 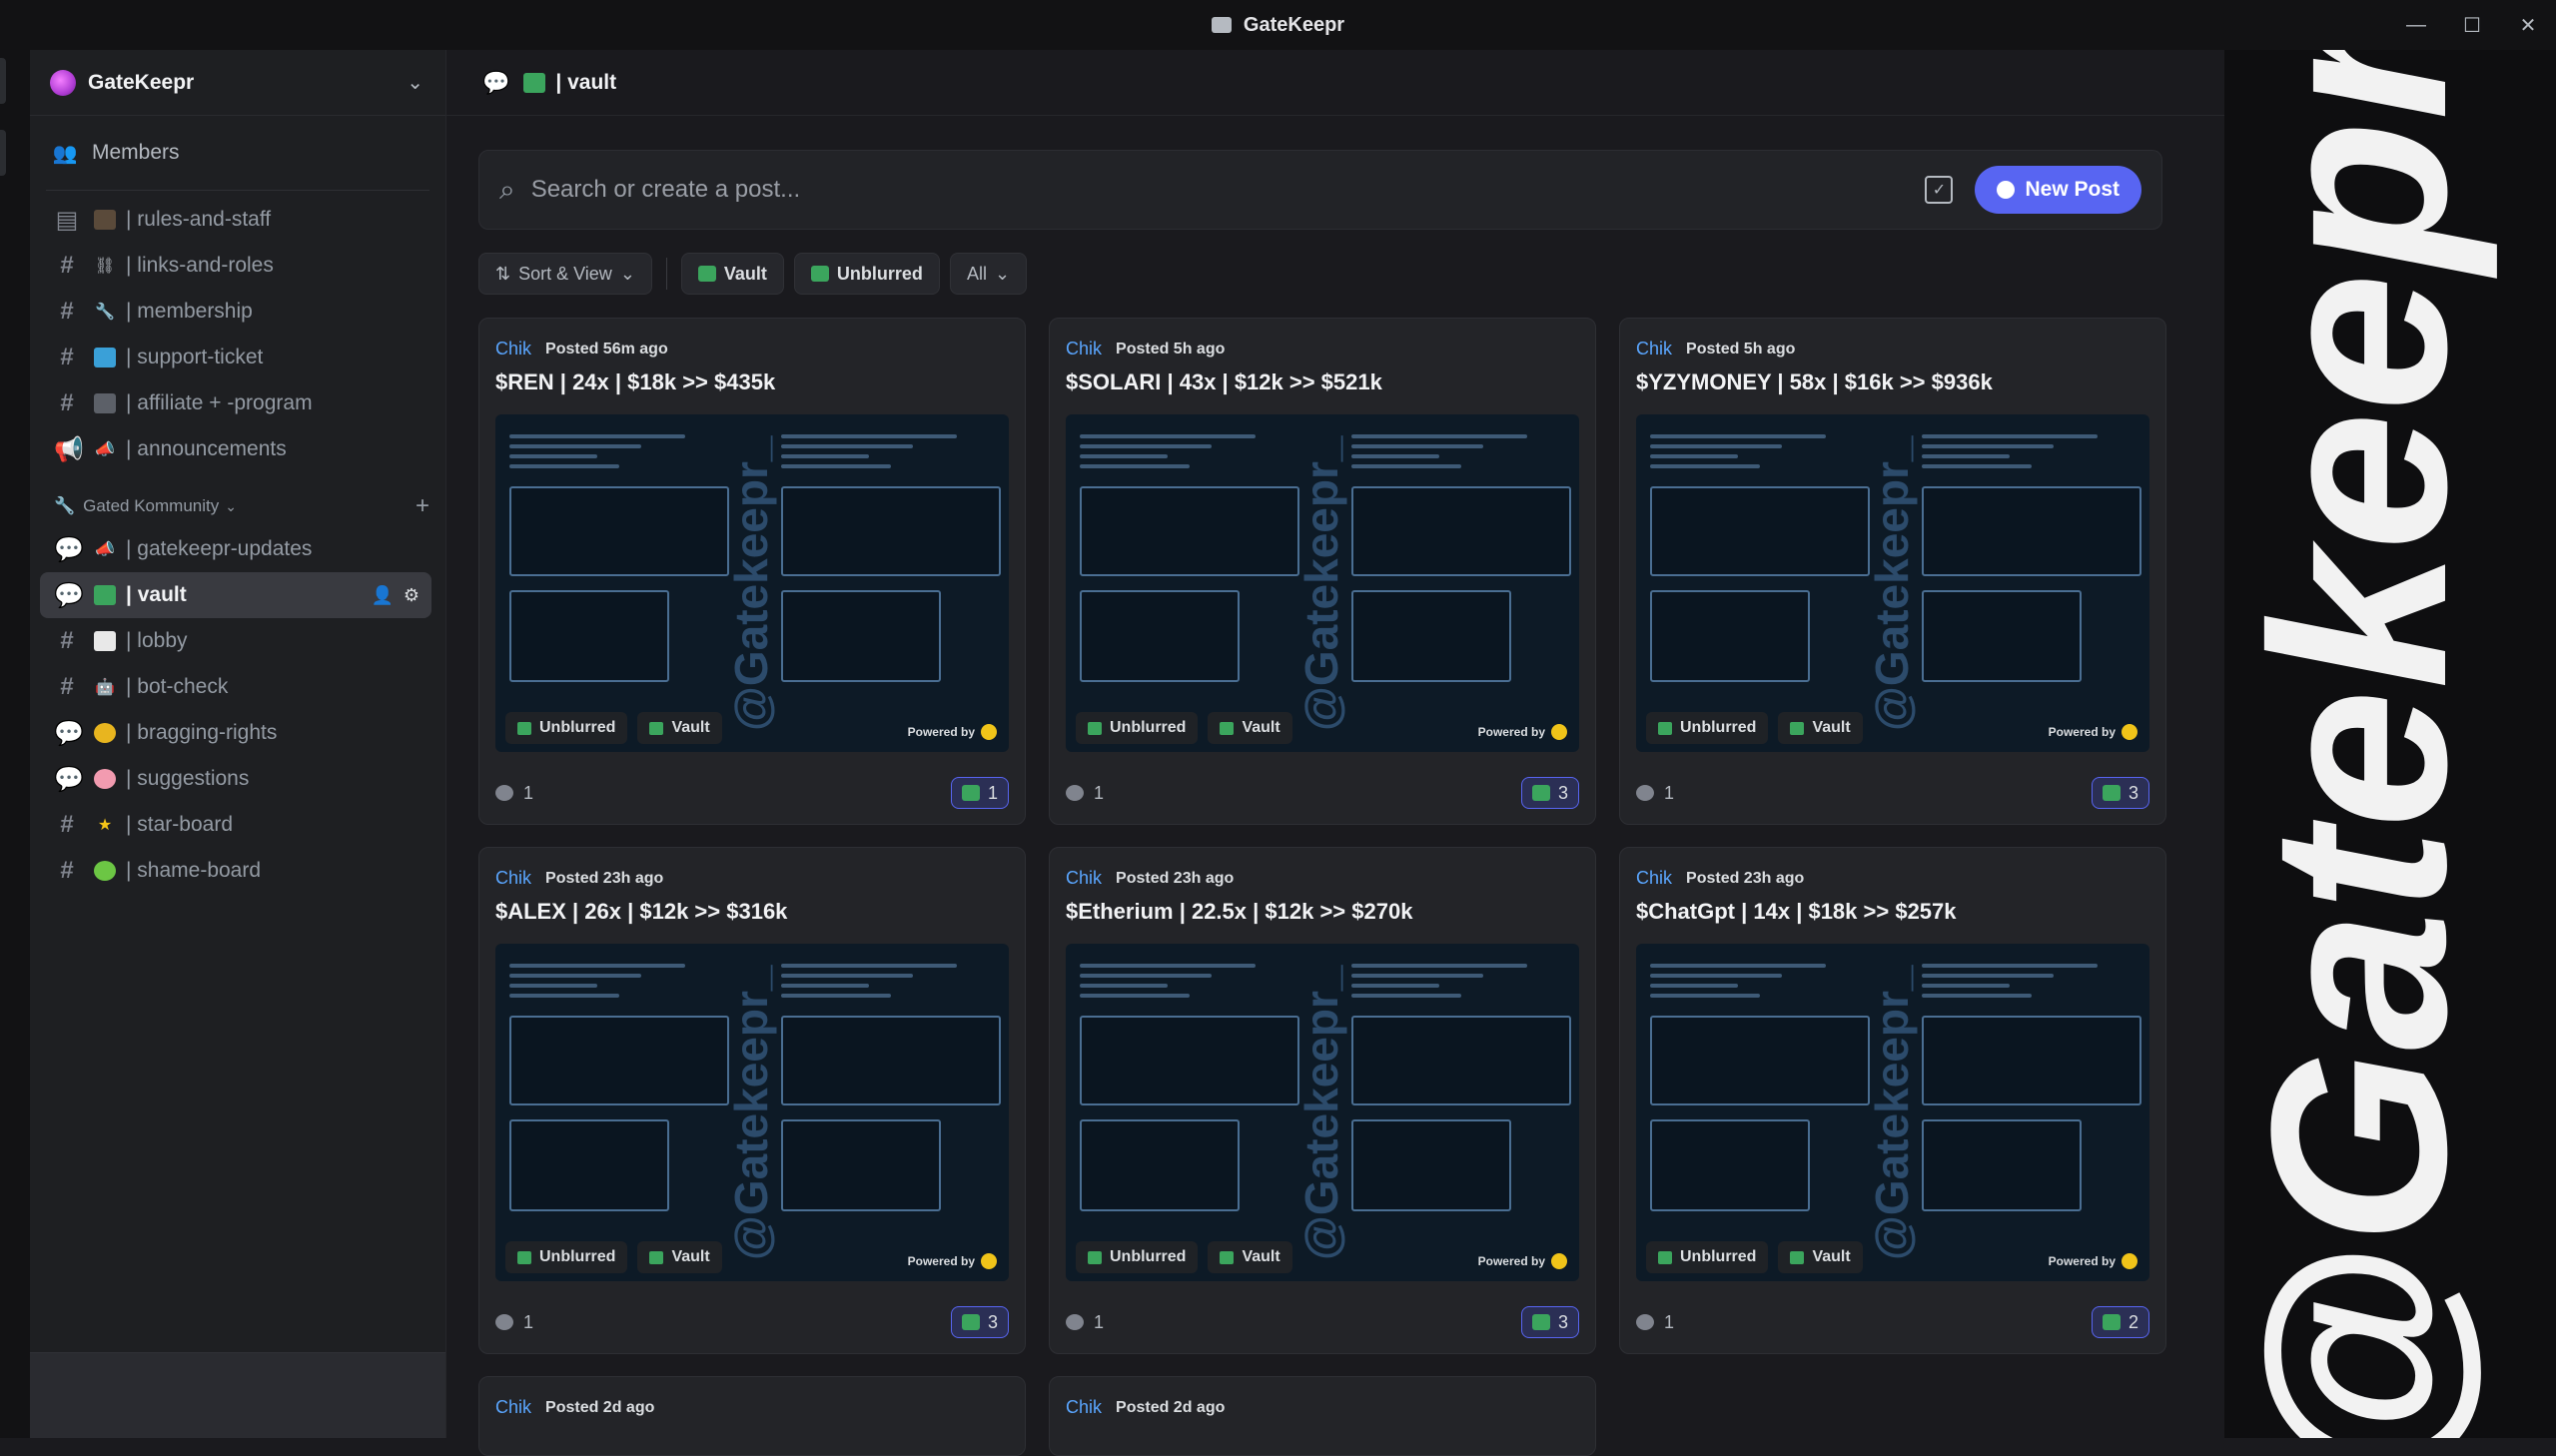 What do you see at coordinates (412, 596) in the screenshot?
I see `gear-icon: ⚙` at bounding box center [412, 596].